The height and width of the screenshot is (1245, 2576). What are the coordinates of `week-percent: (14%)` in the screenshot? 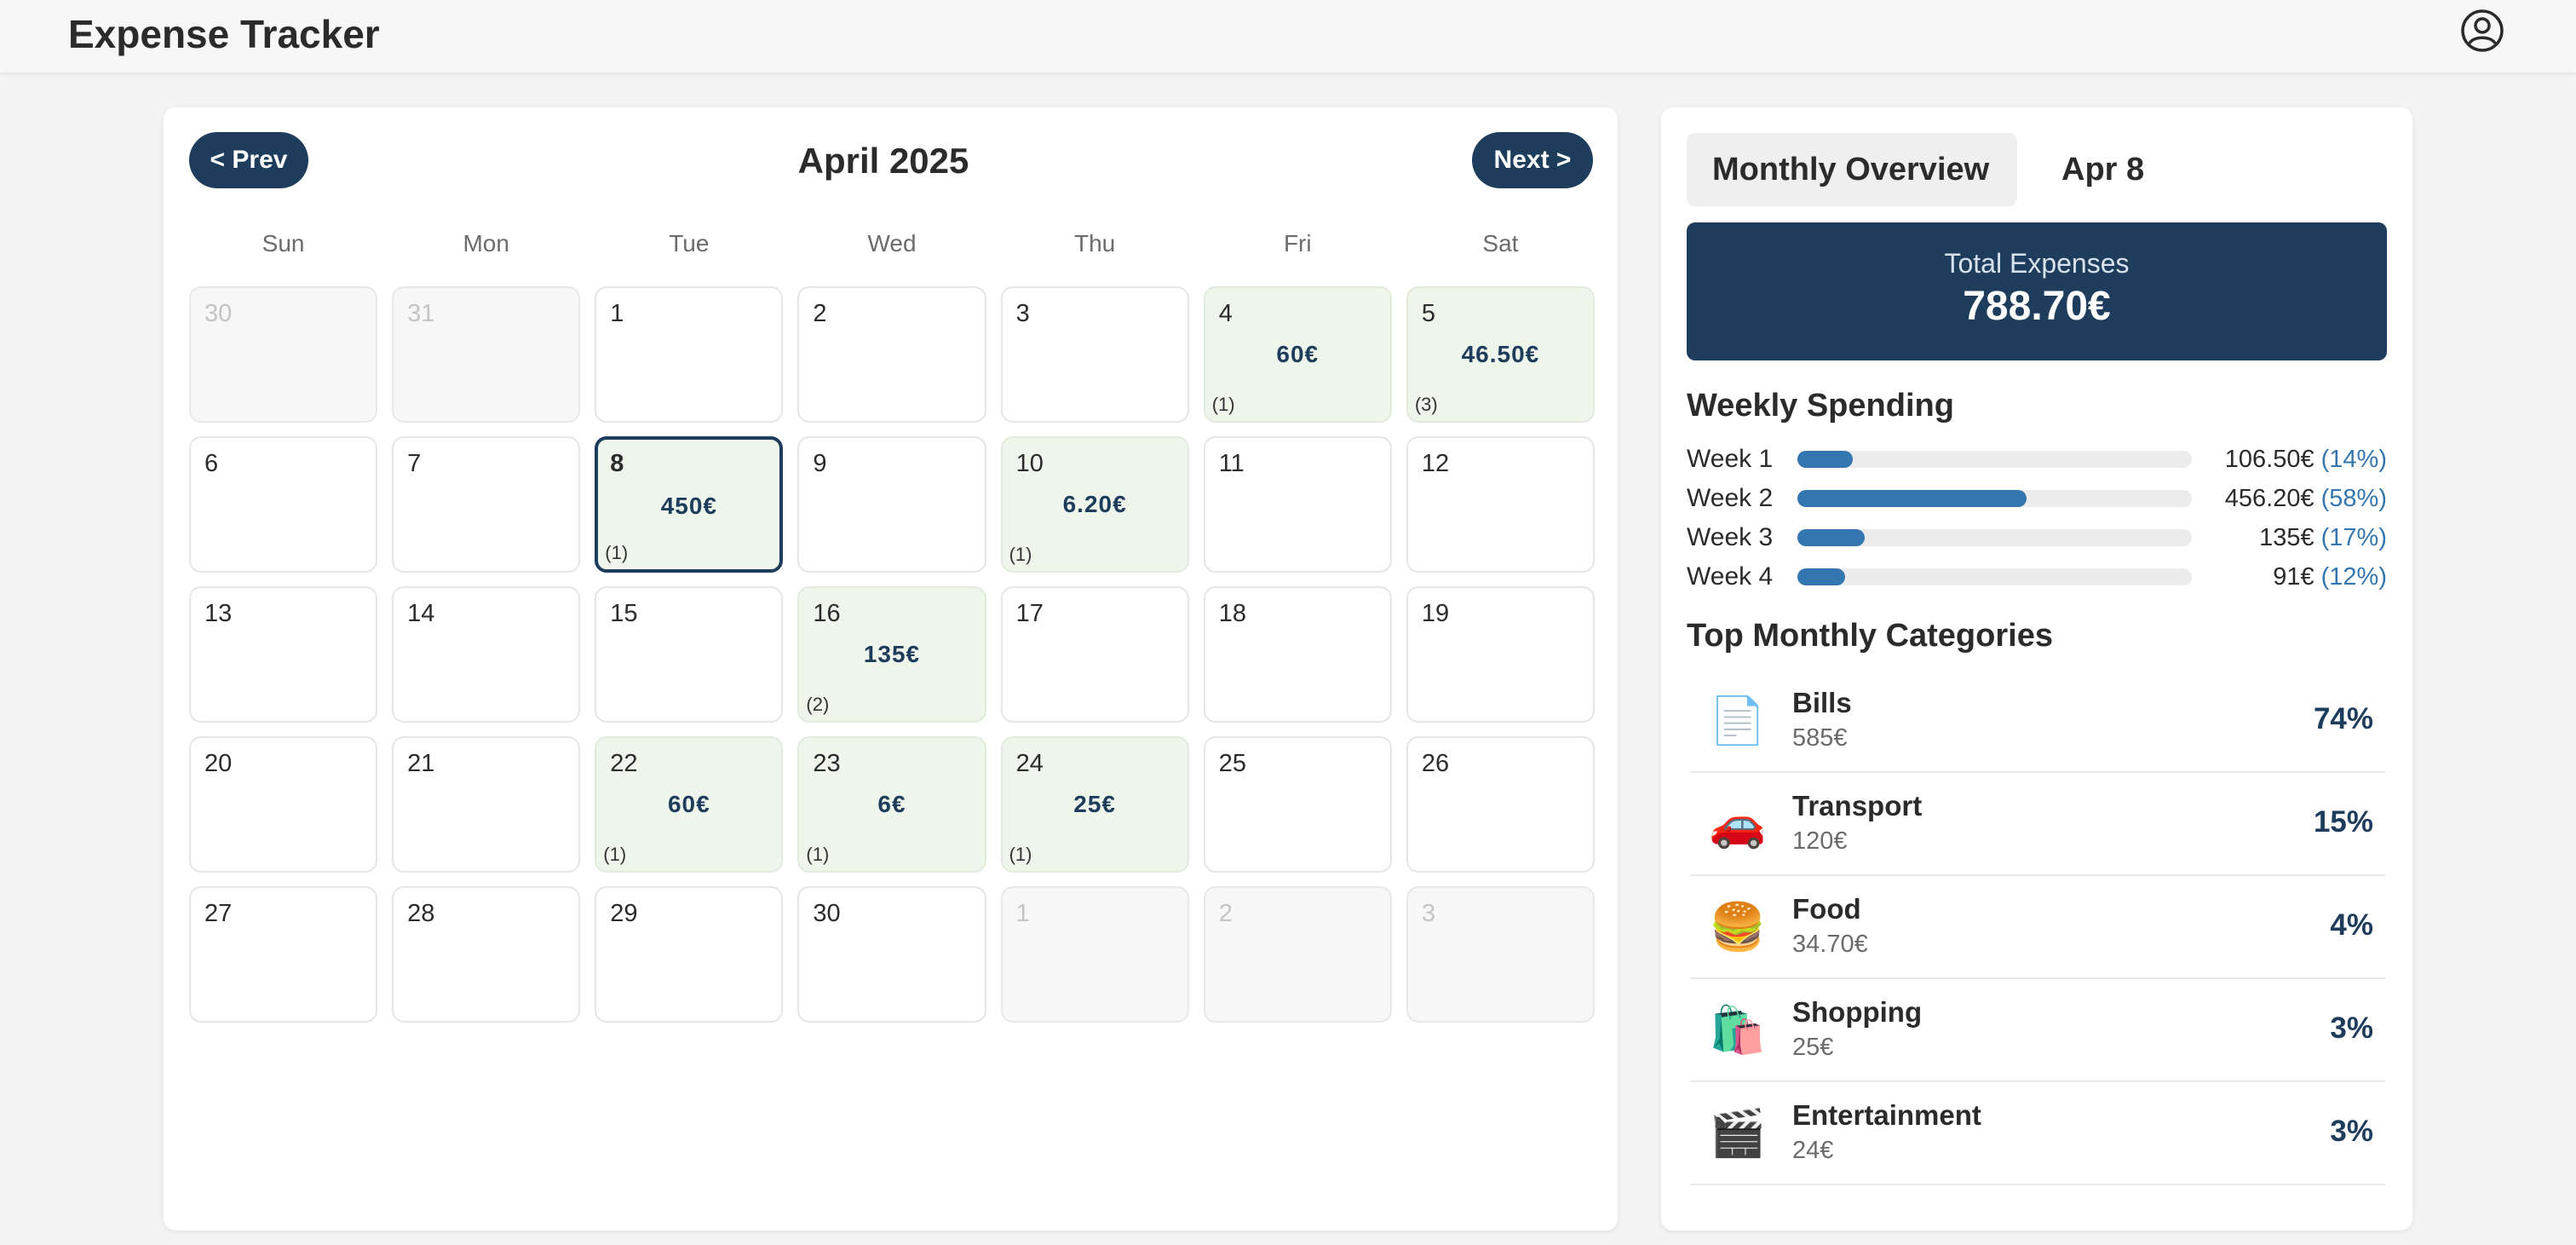 It's located at (2353, 459).